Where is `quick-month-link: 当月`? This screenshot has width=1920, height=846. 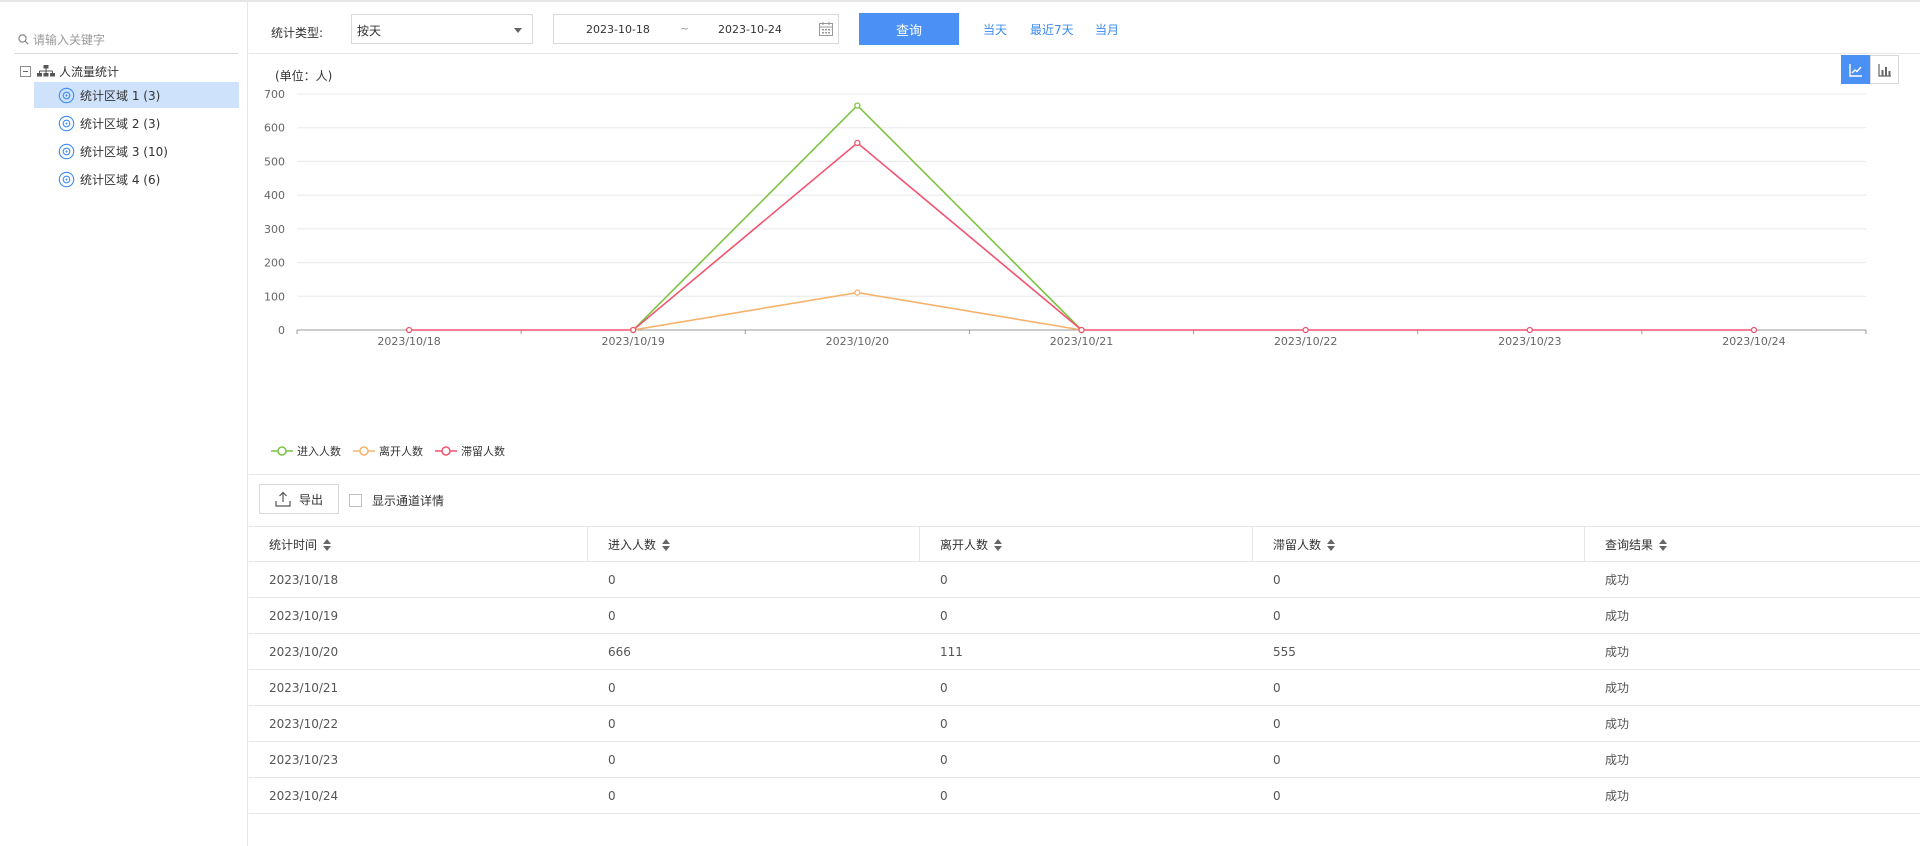 quick-month-link: 当月 is located at coordinates (1107, 29).